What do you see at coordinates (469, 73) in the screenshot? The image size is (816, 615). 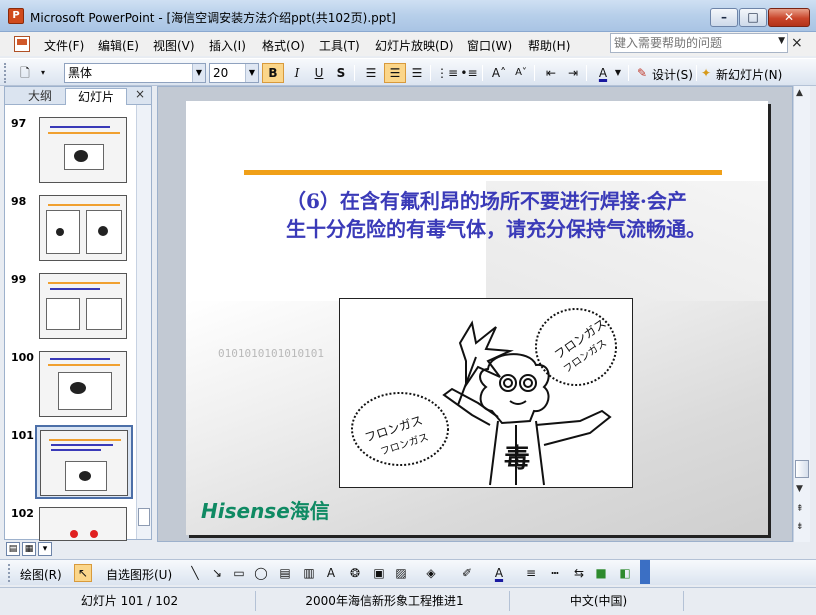 I see `bullets-icon: •≡` at bounding box center [469, 73].